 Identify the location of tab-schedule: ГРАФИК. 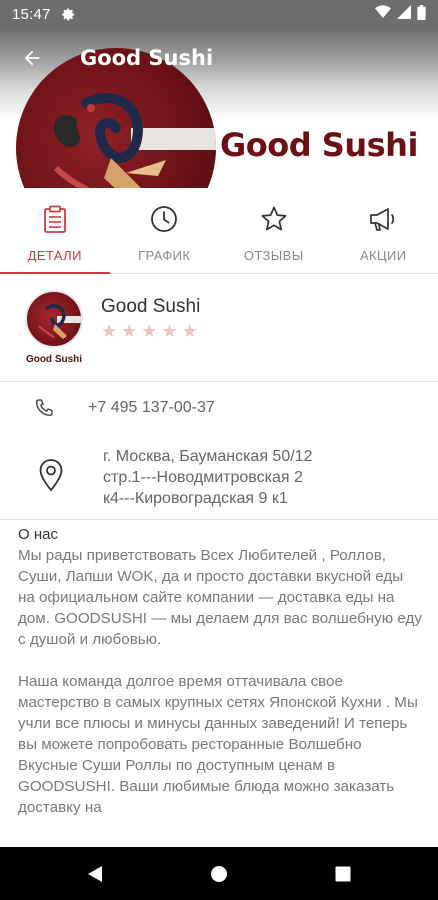
(165, 230).